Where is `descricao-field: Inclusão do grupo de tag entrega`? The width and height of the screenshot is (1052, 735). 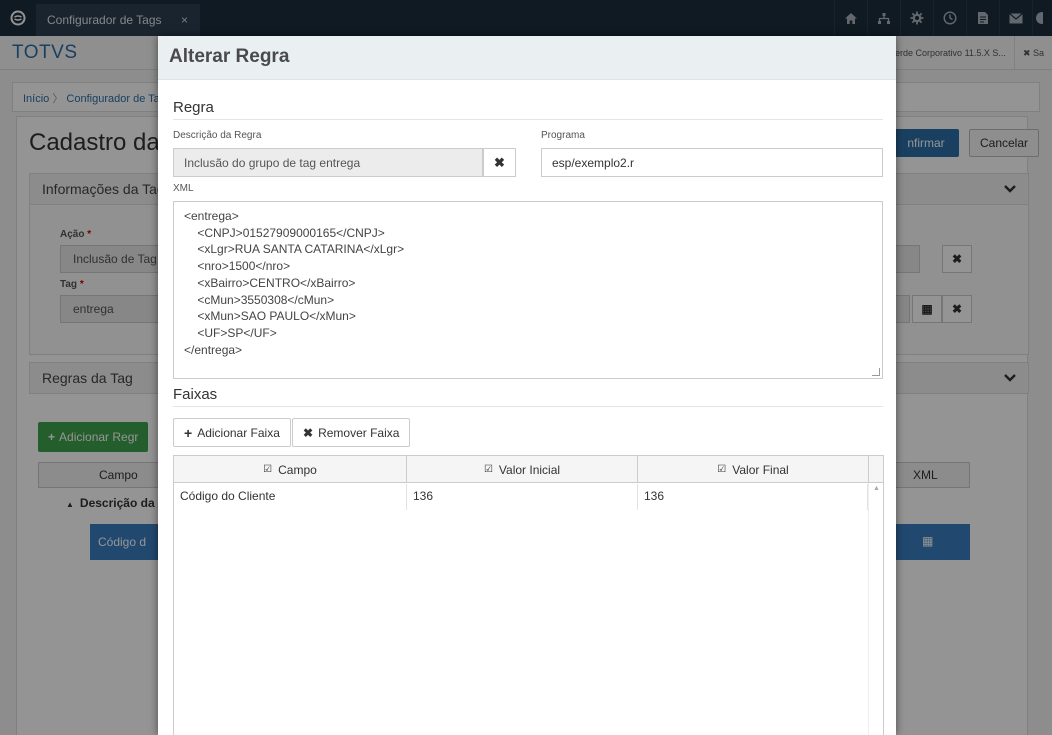 descricao-field: Inclusão do grupo de tag entrega is located at coordinates (328, 162).